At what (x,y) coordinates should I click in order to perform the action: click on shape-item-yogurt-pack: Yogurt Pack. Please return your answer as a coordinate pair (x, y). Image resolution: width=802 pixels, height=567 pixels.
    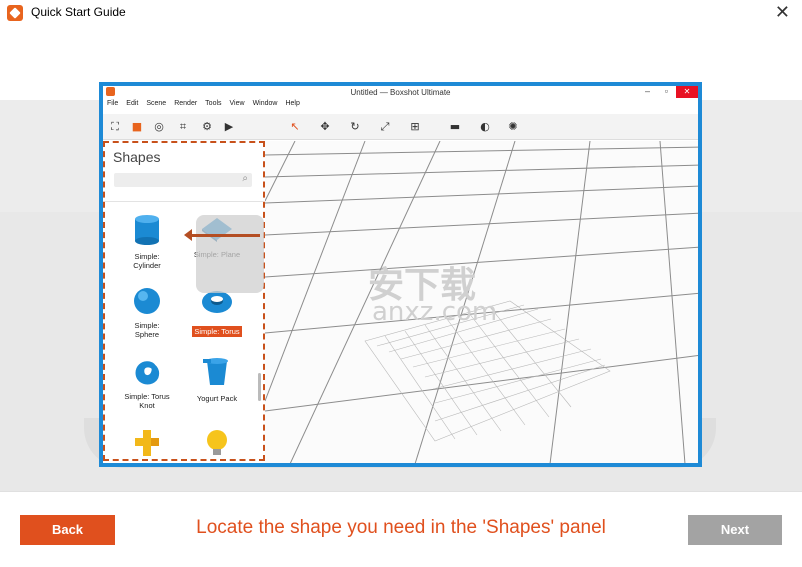
    Looking at the image, I should click on (217, 380).